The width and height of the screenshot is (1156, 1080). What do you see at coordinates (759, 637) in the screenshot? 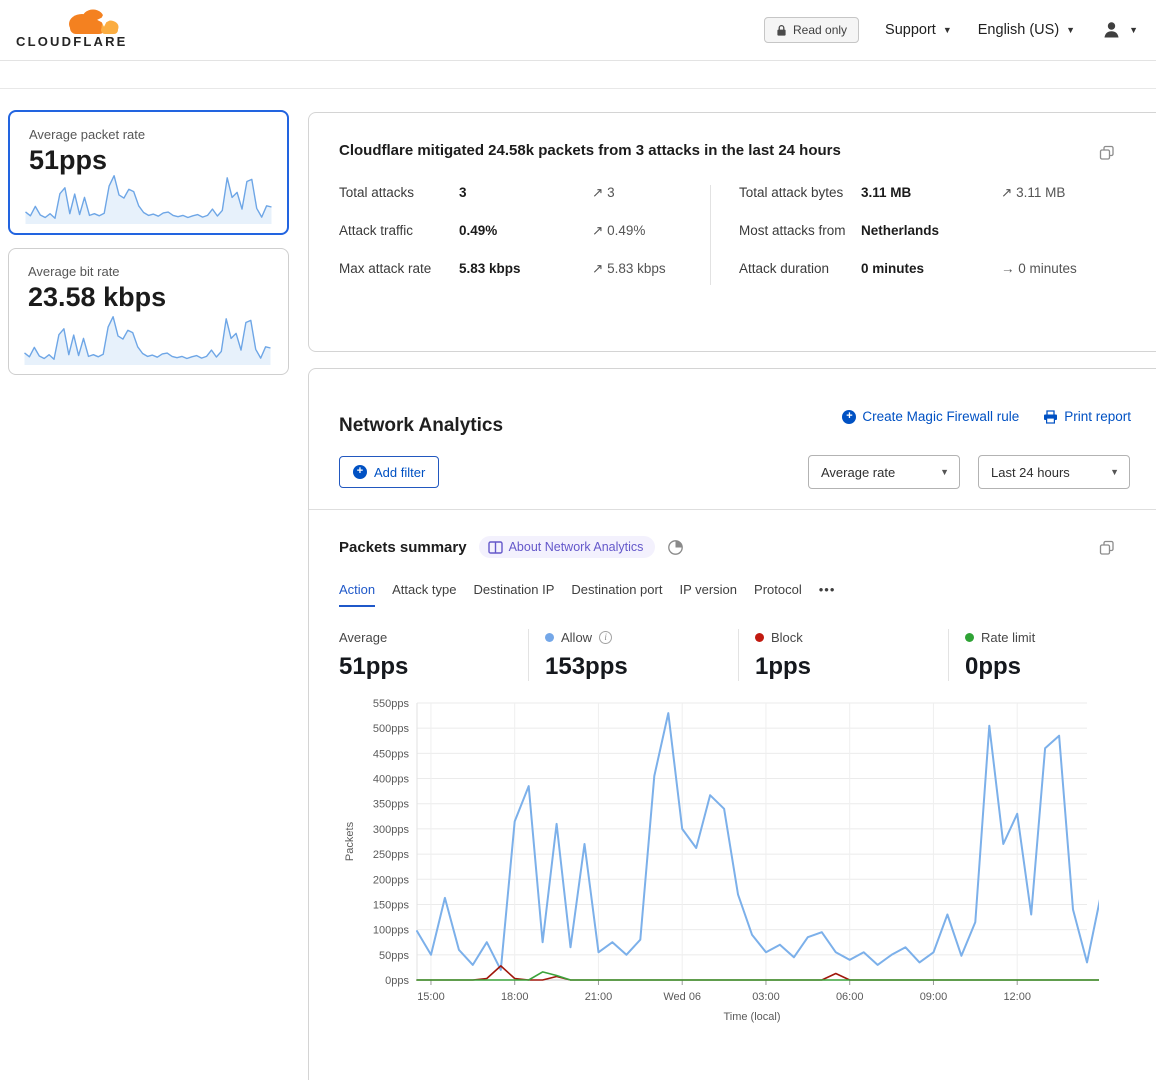
I see `block-legend-dot` at bounding box center [759, 637].